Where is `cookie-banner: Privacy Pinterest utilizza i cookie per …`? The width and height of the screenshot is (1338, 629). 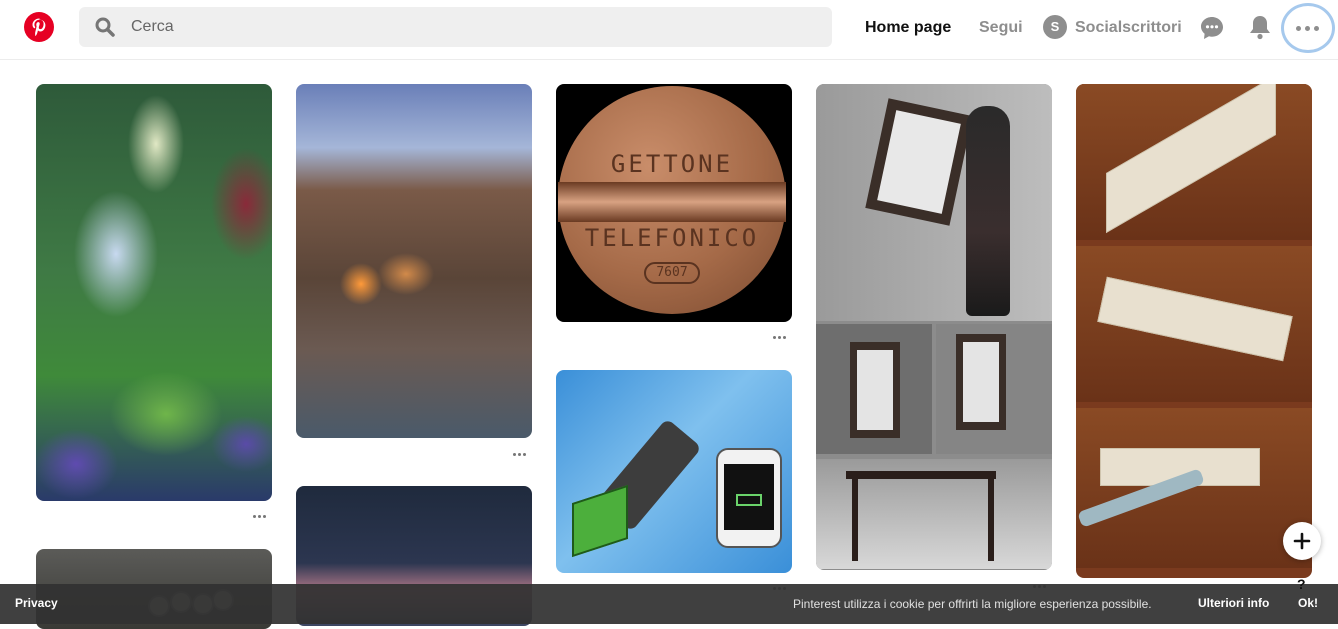 cookie-banner: Privacy Pinterest utilizza i cookie per … is located at coordinates (669, 604).